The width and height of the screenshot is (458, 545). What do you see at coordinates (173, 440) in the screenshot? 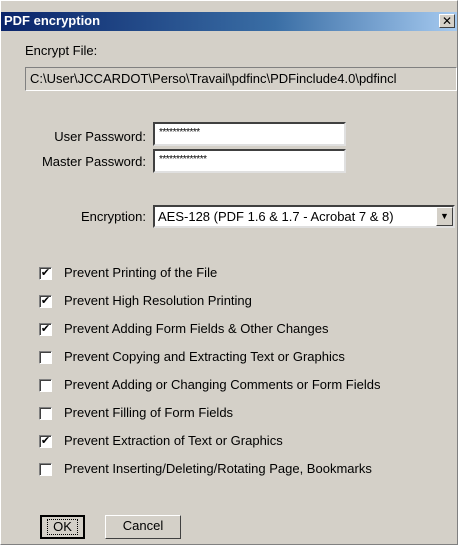
I see `option-label: Prevent Extraction of Text or Graphics` at bounding box center [173, 440].